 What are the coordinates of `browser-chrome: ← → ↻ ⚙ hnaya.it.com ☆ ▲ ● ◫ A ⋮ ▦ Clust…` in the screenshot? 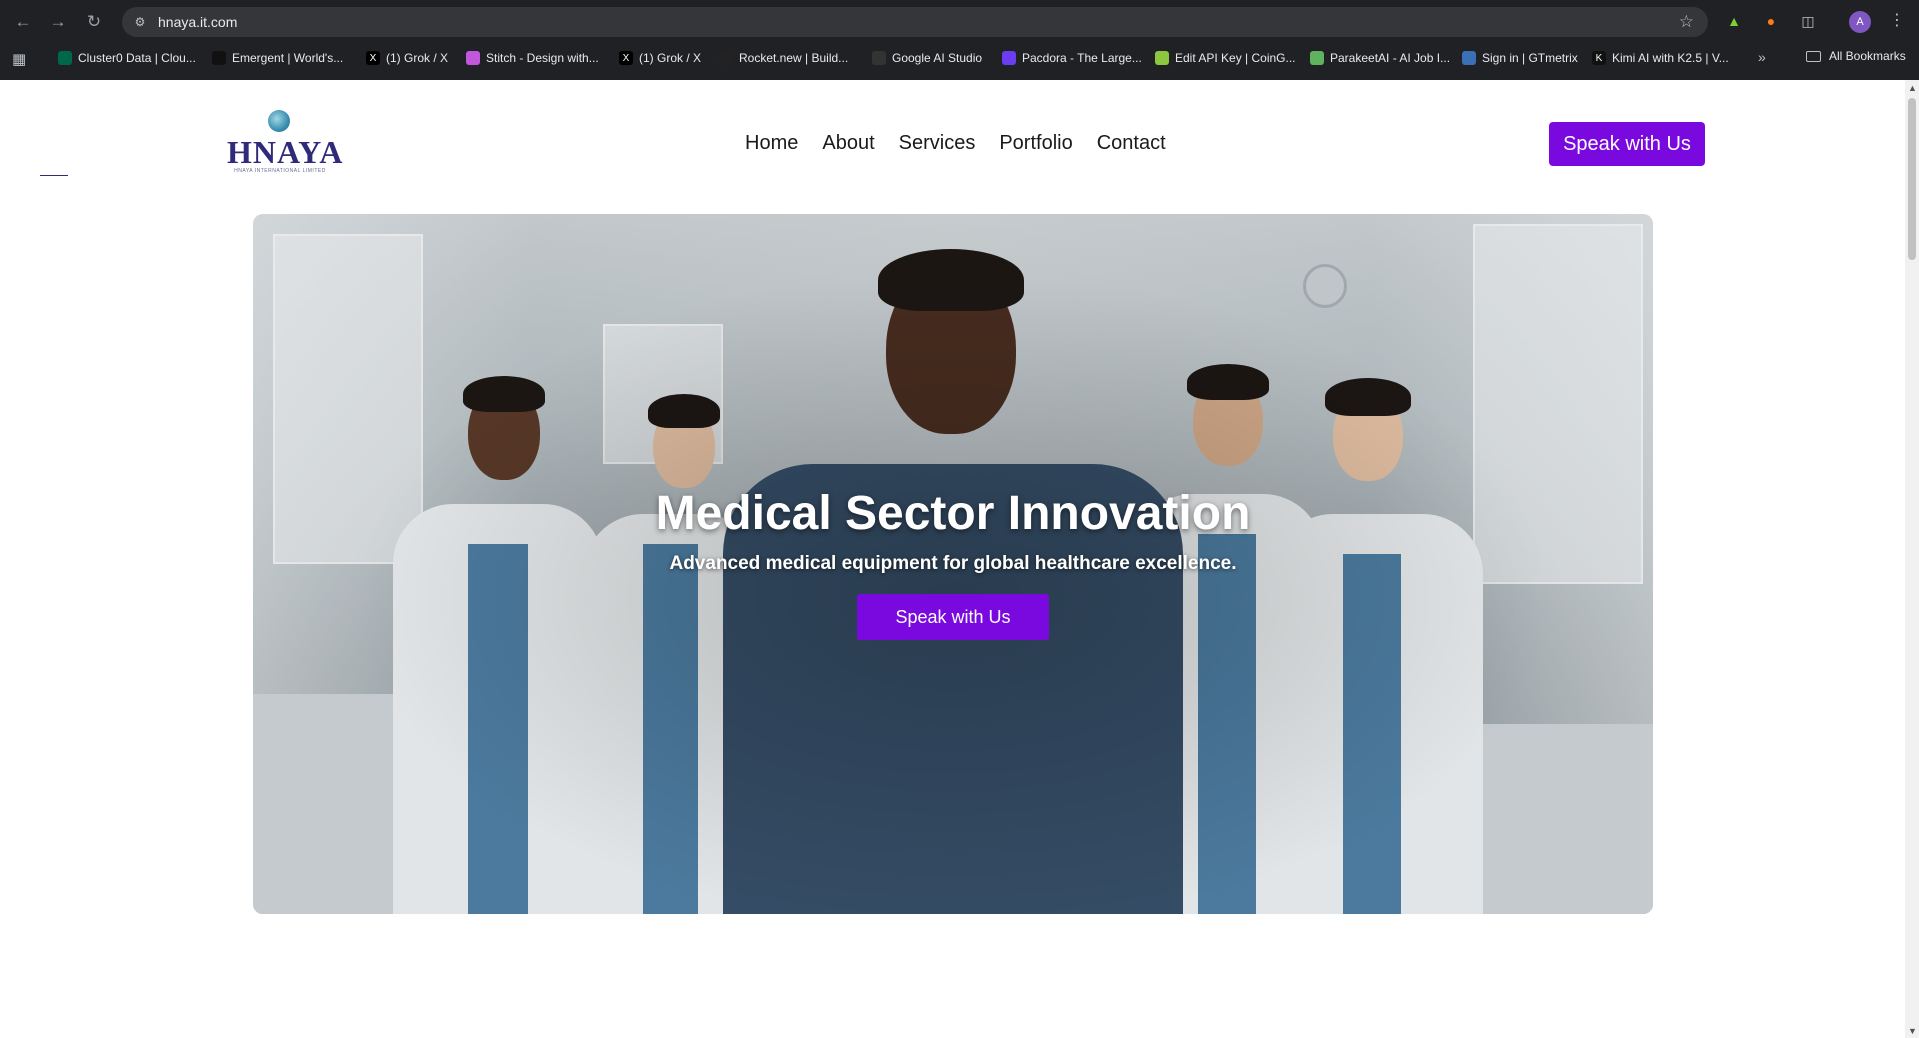 It's located at (959, 40).